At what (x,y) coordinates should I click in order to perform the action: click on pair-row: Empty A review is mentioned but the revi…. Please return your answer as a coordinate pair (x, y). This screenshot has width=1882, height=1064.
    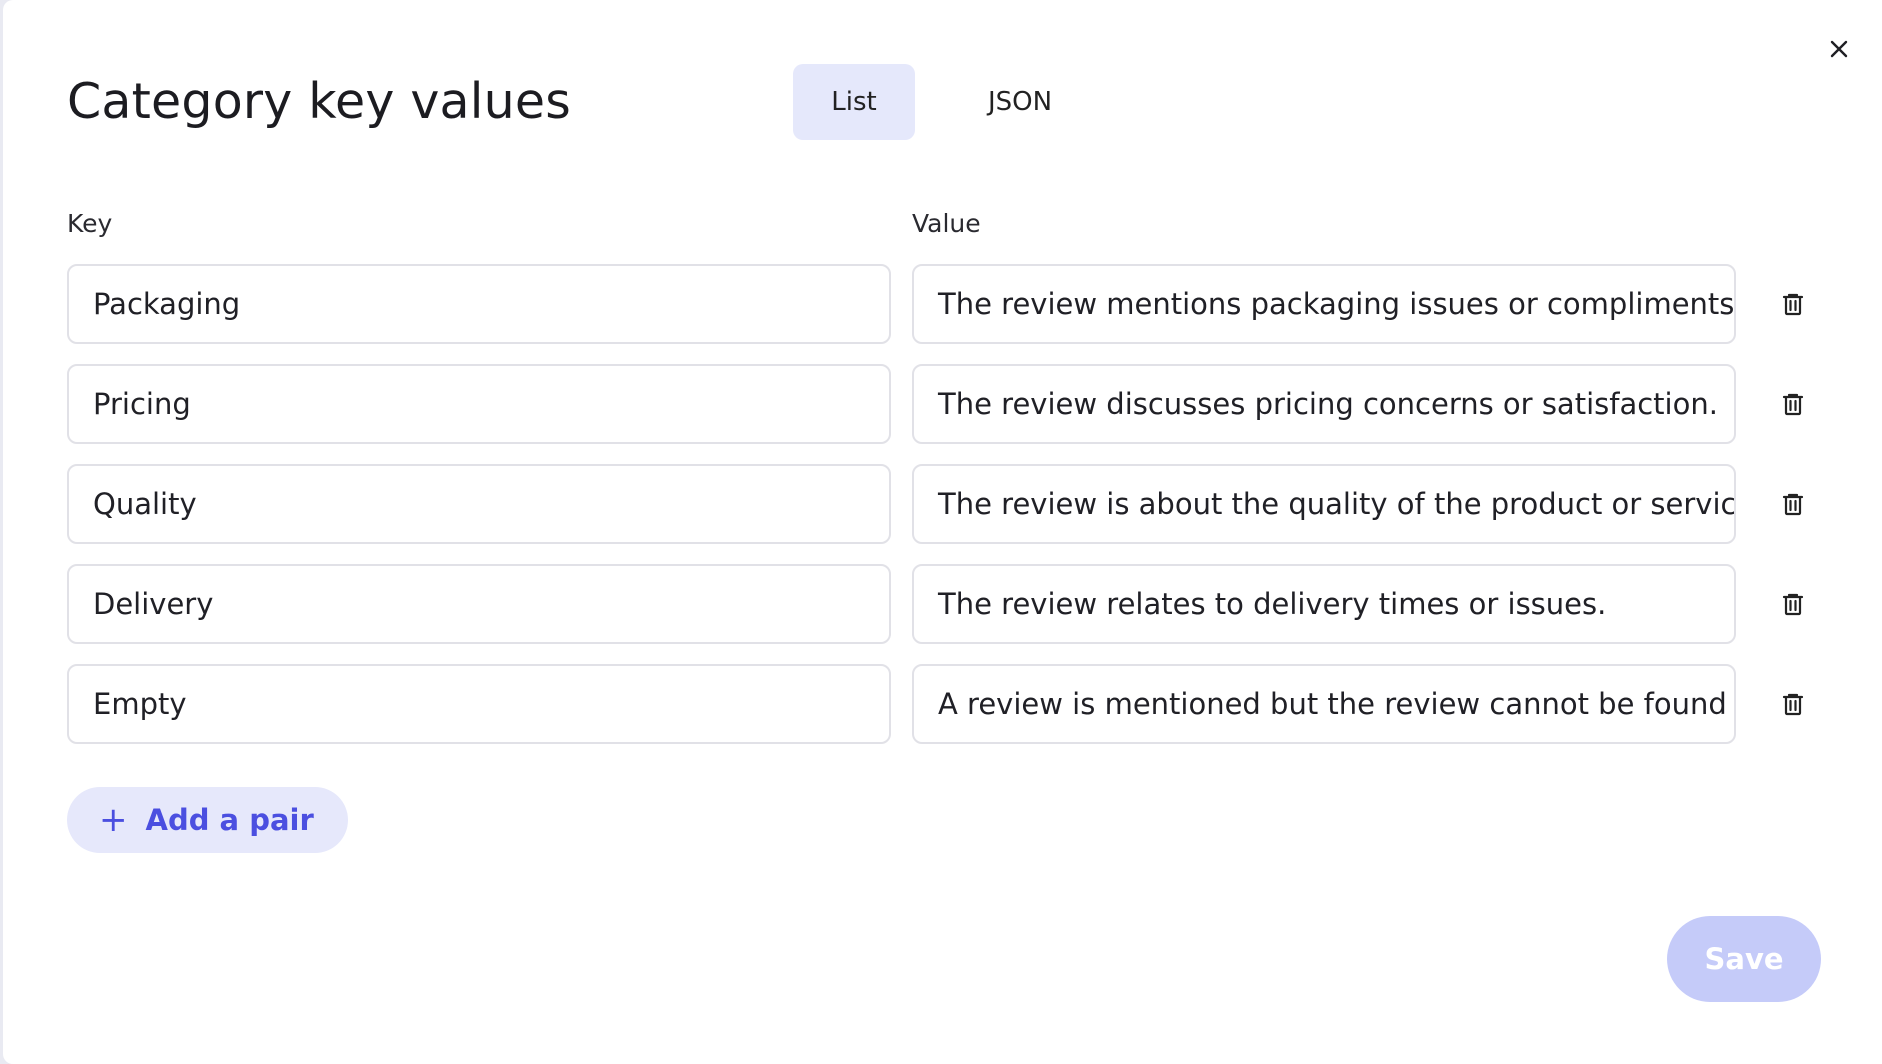
    Looking at the image, I should click on (947, 704).